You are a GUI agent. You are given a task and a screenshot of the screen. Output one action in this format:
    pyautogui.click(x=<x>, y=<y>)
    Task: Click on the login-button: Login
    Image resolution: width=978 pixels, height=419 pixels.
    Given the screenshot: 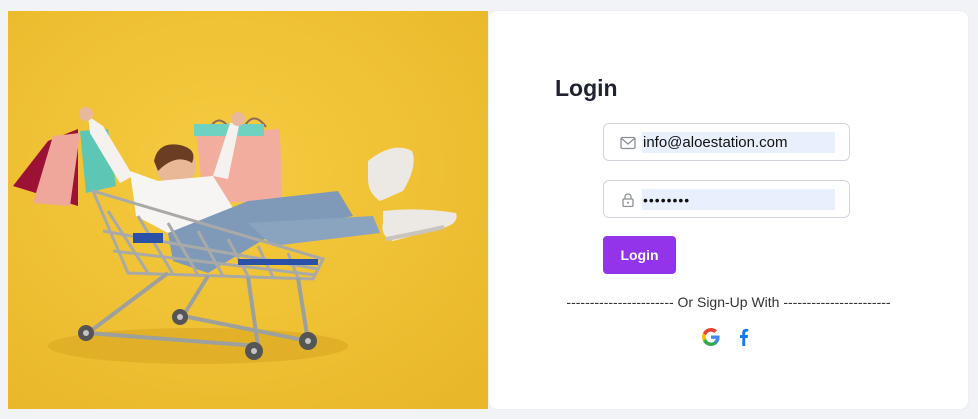 What is the action you would take?
    pyautogui.click(x=639, y=255)
    